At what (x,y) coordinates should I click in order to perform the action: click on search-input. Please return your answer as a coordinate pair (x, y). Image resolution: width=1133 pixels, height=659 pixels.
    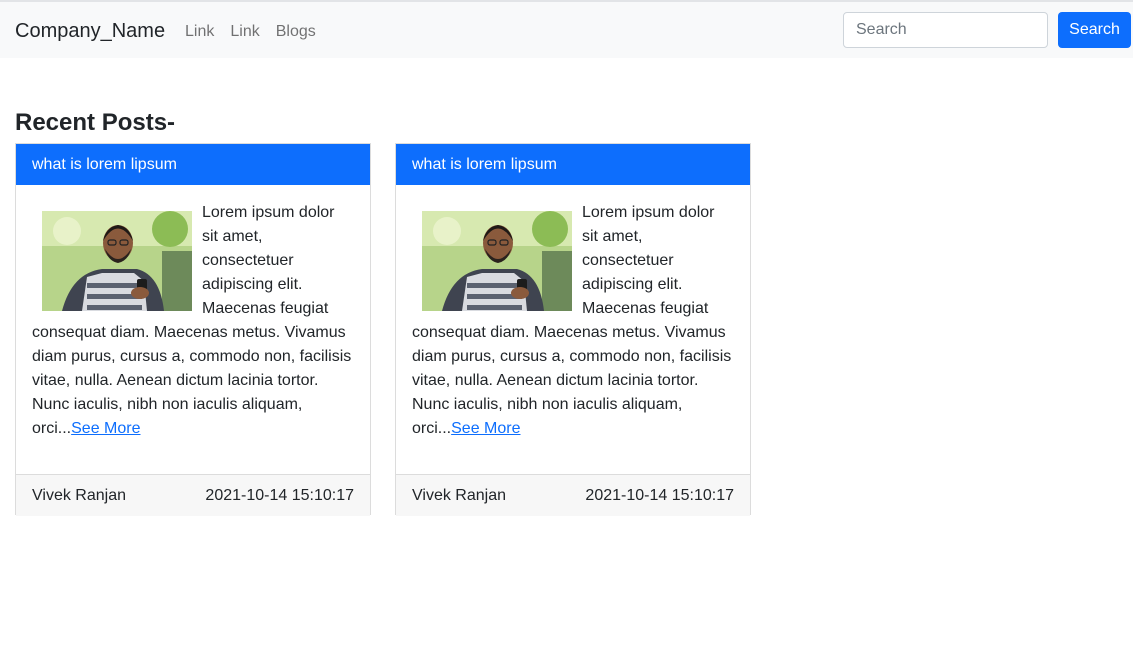
    Looking at the image, I should click on (945, 30).